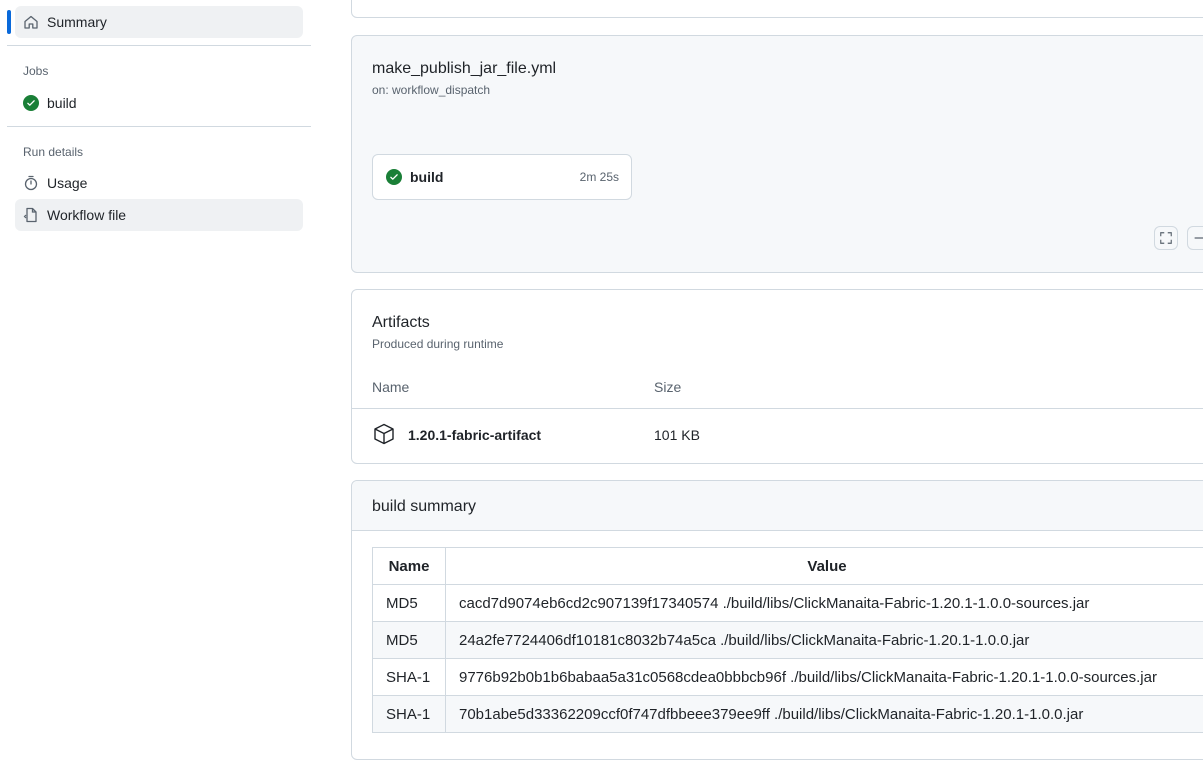 The height and width of the screenshot is (760, 1203). Describe the element at coordinates (159, 215) in the screenshot. I see `sidebar-item-workflow-file: Workflow file` at that location.